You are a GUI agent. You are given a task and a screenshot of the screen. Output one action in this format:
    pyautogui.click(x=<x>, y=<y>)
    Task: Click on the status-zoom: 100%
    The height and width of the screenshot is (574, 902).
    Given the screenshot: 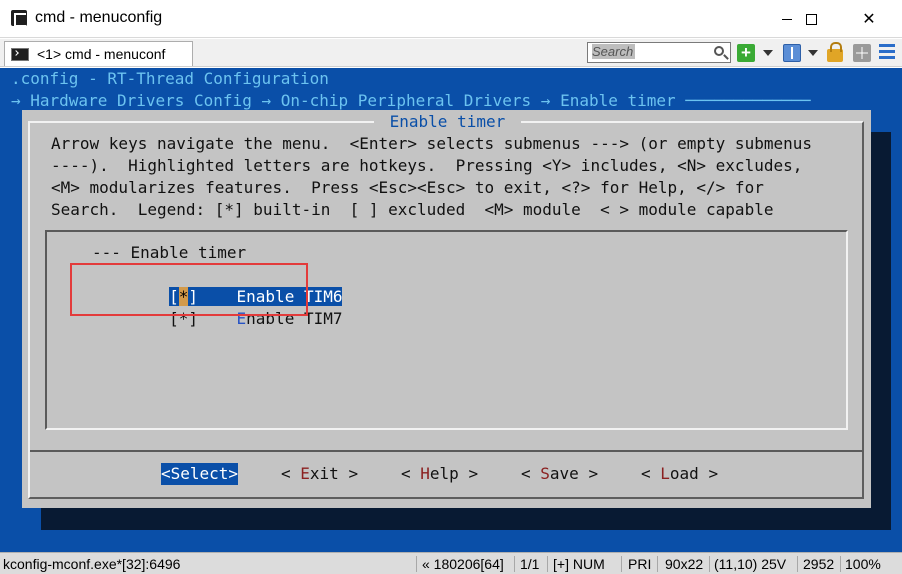 What is the action you would take?
    pyautogui.click(x=863, y=564)
    